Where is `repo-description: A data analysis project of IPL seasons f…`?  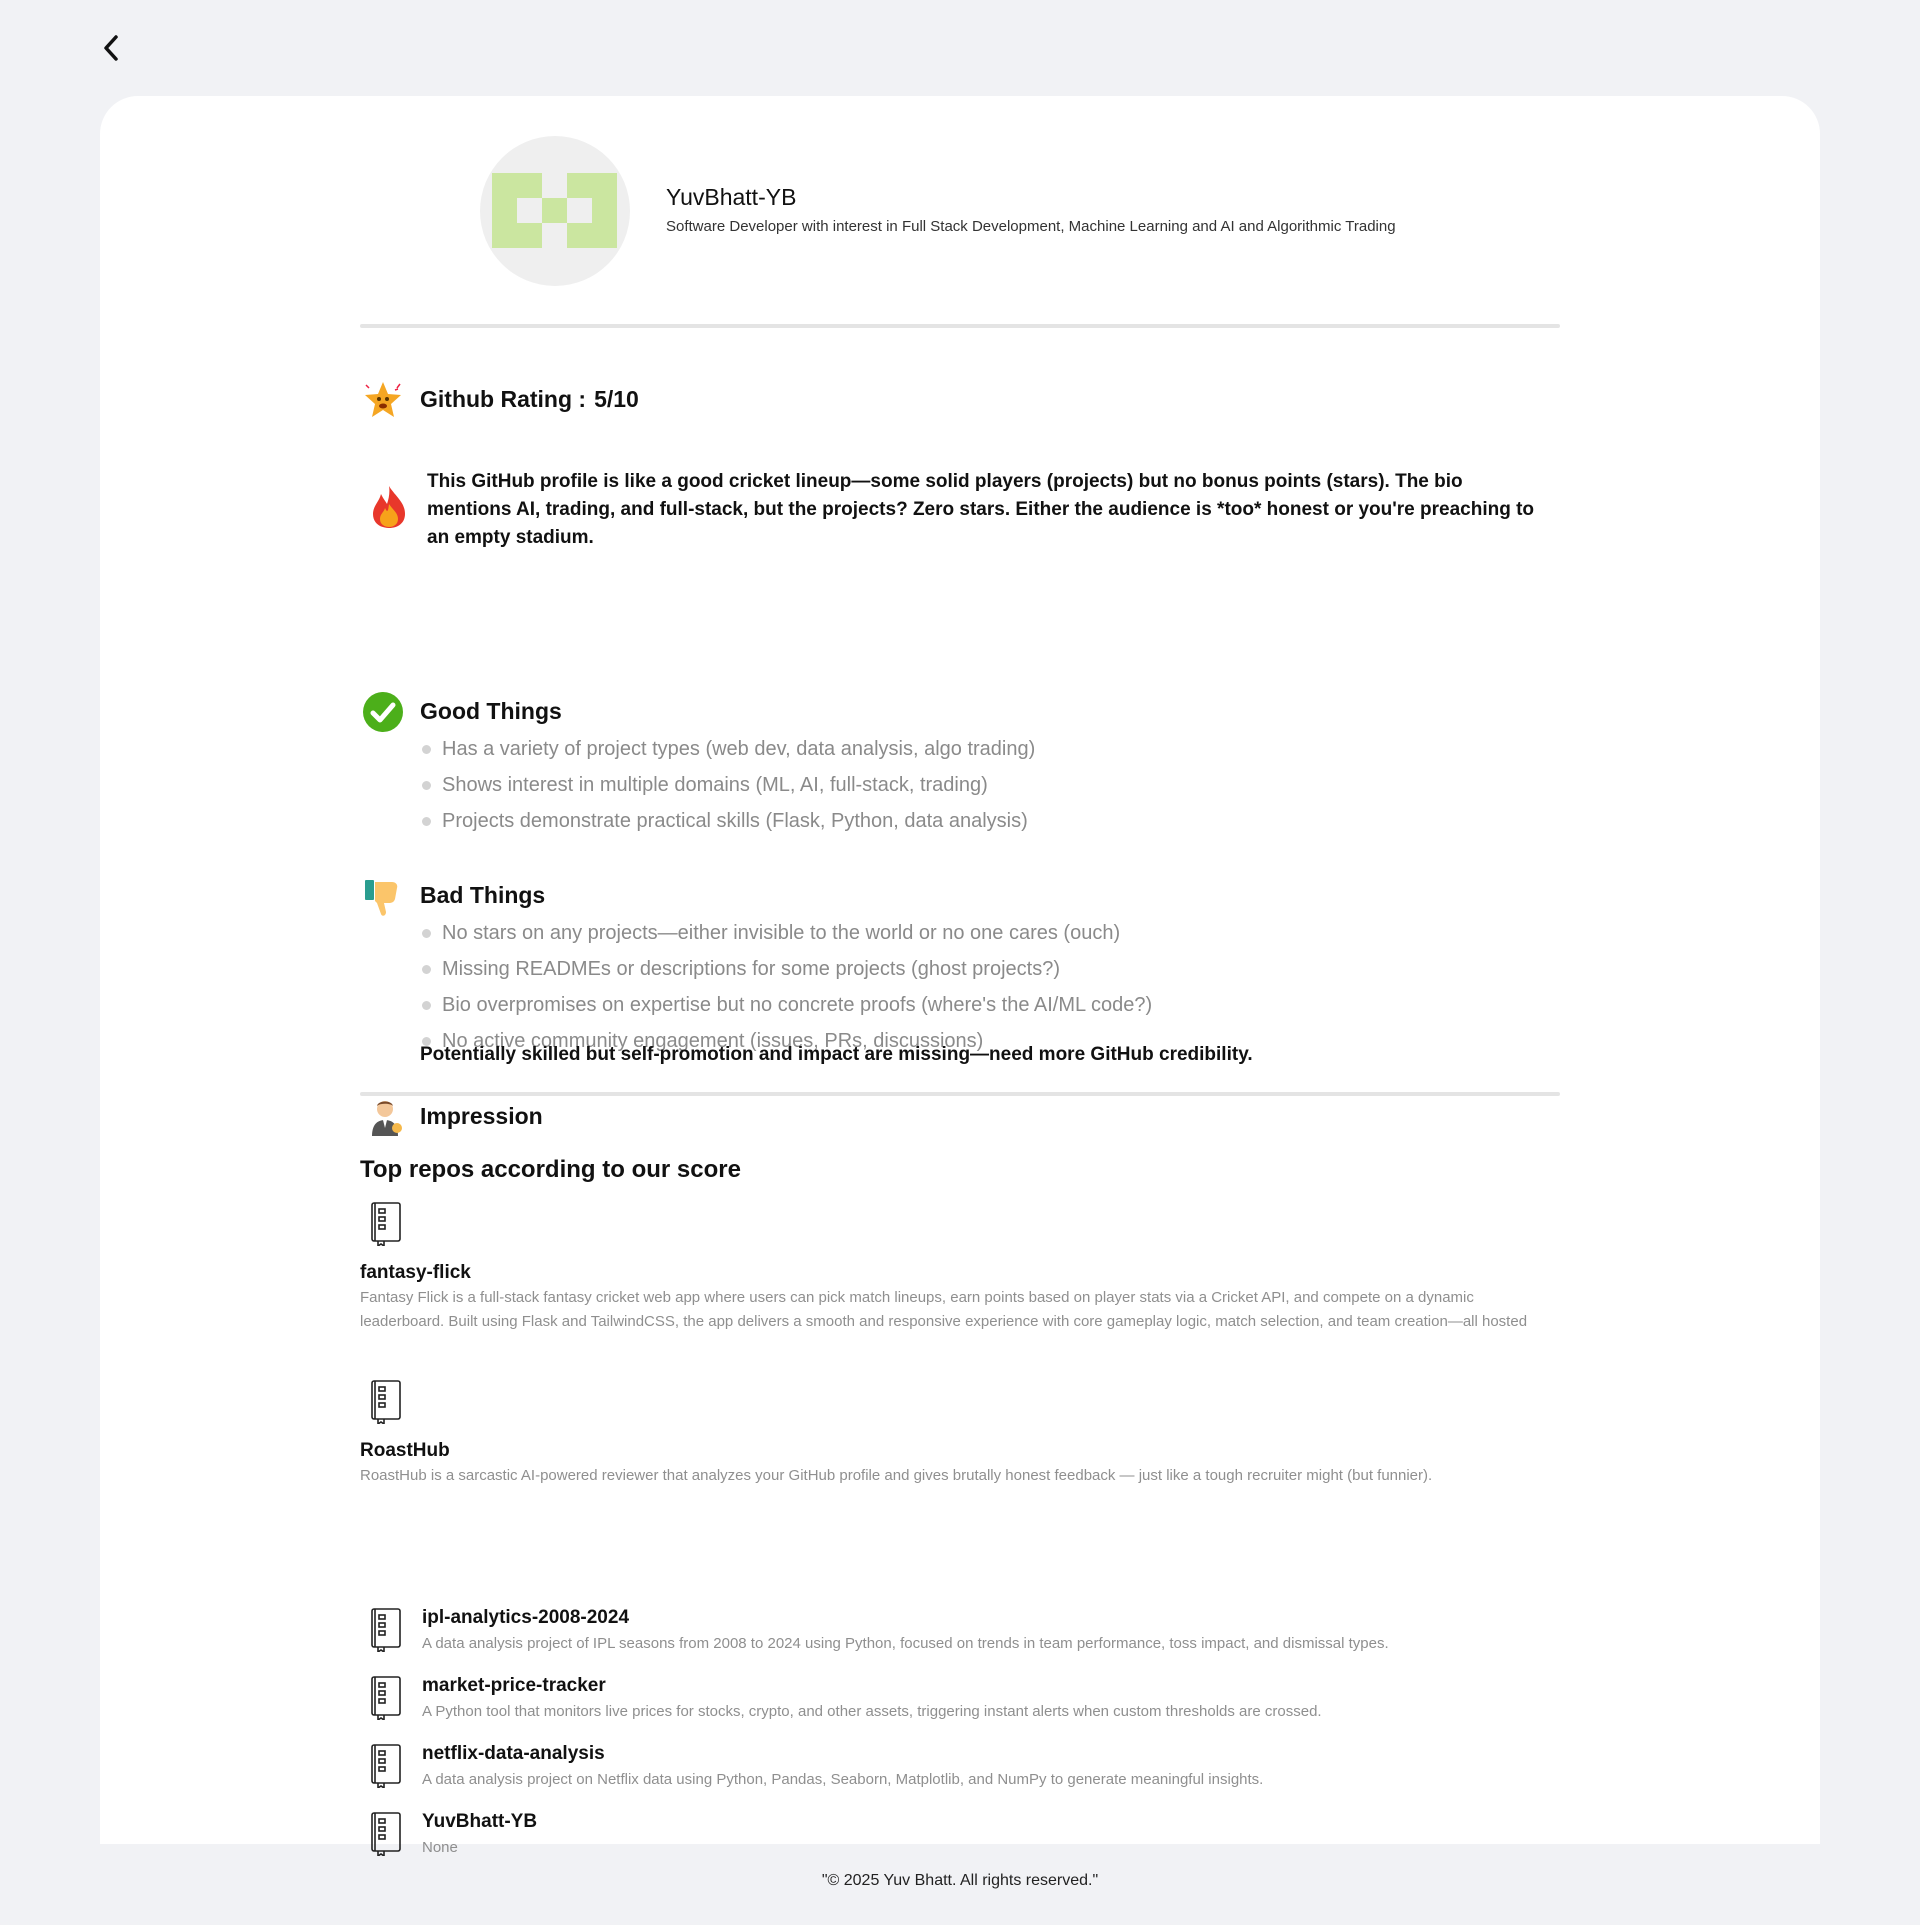
repo-description: A data analysis project of IPL seasons f… is located at coordinates (905, 1643).